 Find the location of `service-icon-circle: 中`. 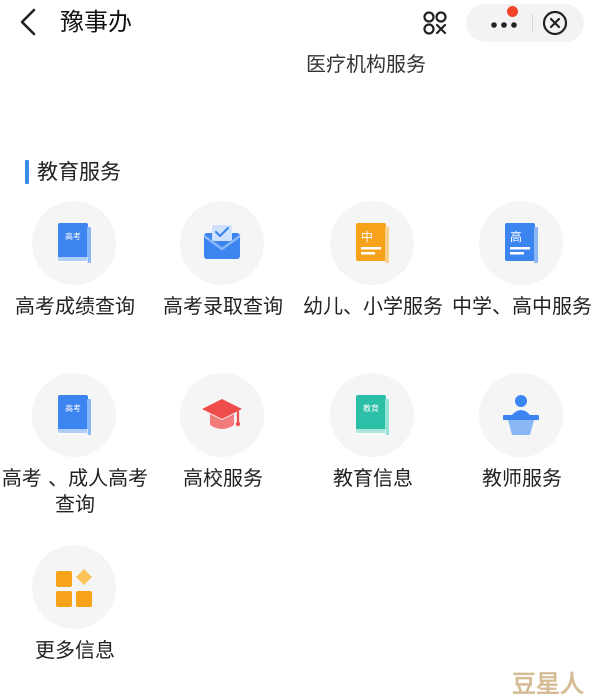

service-icon-circle: 中 is located at coordinates (372, 243).